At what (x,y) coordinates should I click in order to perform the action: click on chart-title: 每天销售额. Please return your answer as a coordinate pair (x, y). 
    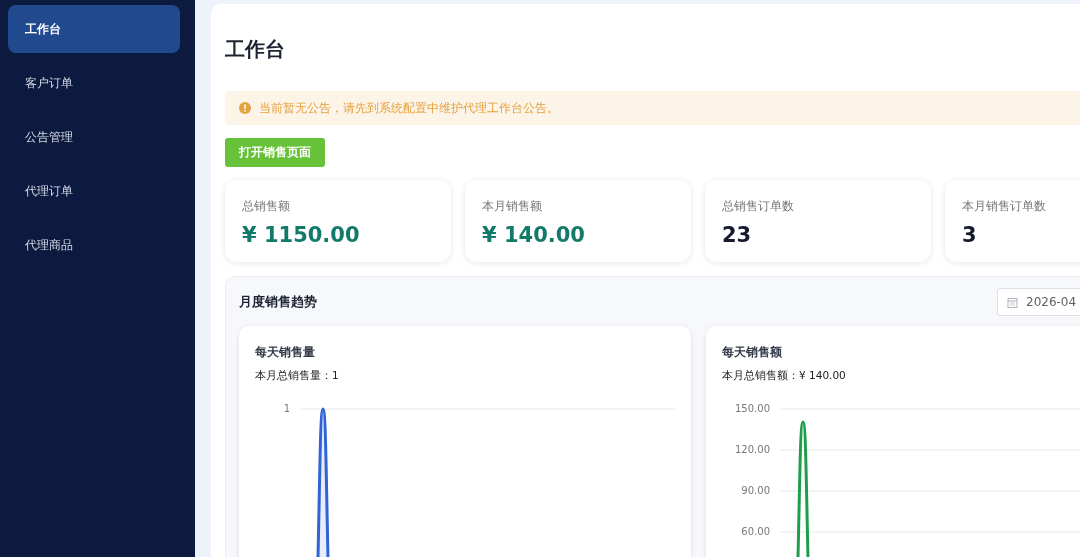
    Looking at the image, I should click on (752, 352).